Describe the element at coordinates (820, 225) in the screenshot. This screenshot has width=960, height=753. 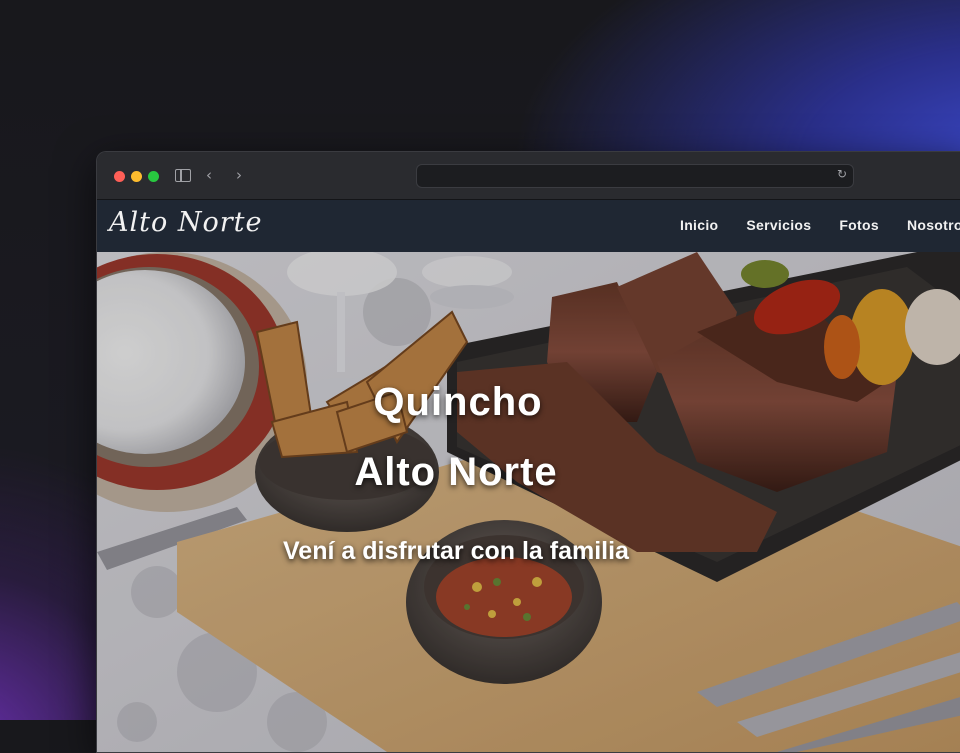
I see `nav-menu: Inicio Servicios Fotos Nosotros` at that location.